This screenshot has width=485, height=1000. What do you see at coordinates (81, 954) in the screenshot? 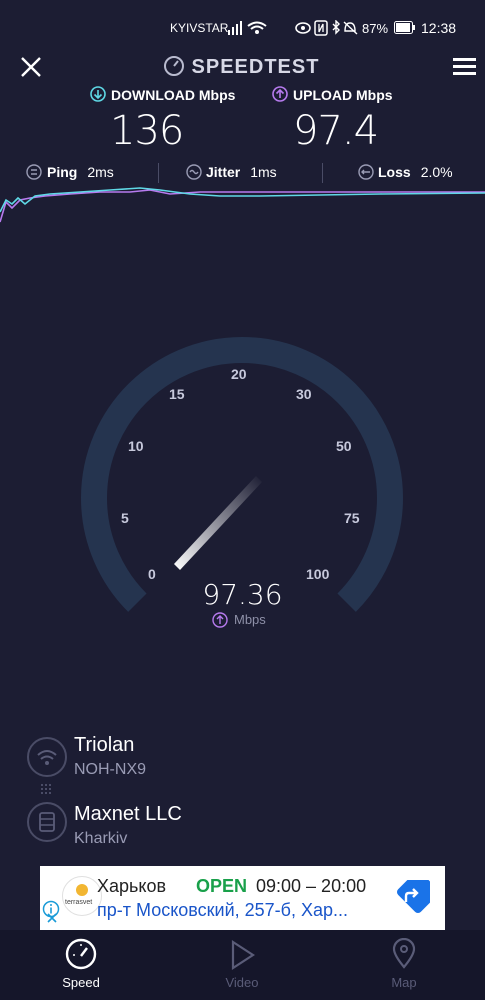
I see `speed-tab-icon` at bounding box center [81, 954].